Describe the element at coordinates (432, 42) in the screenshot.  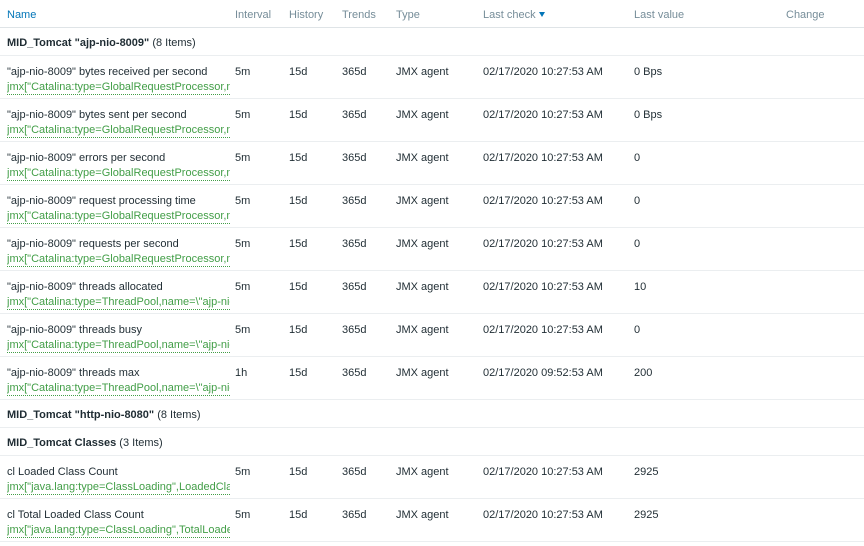
I see `application-group-row: MID_Tomcat "ajp-nio-8009" (8 Items)` at that location.